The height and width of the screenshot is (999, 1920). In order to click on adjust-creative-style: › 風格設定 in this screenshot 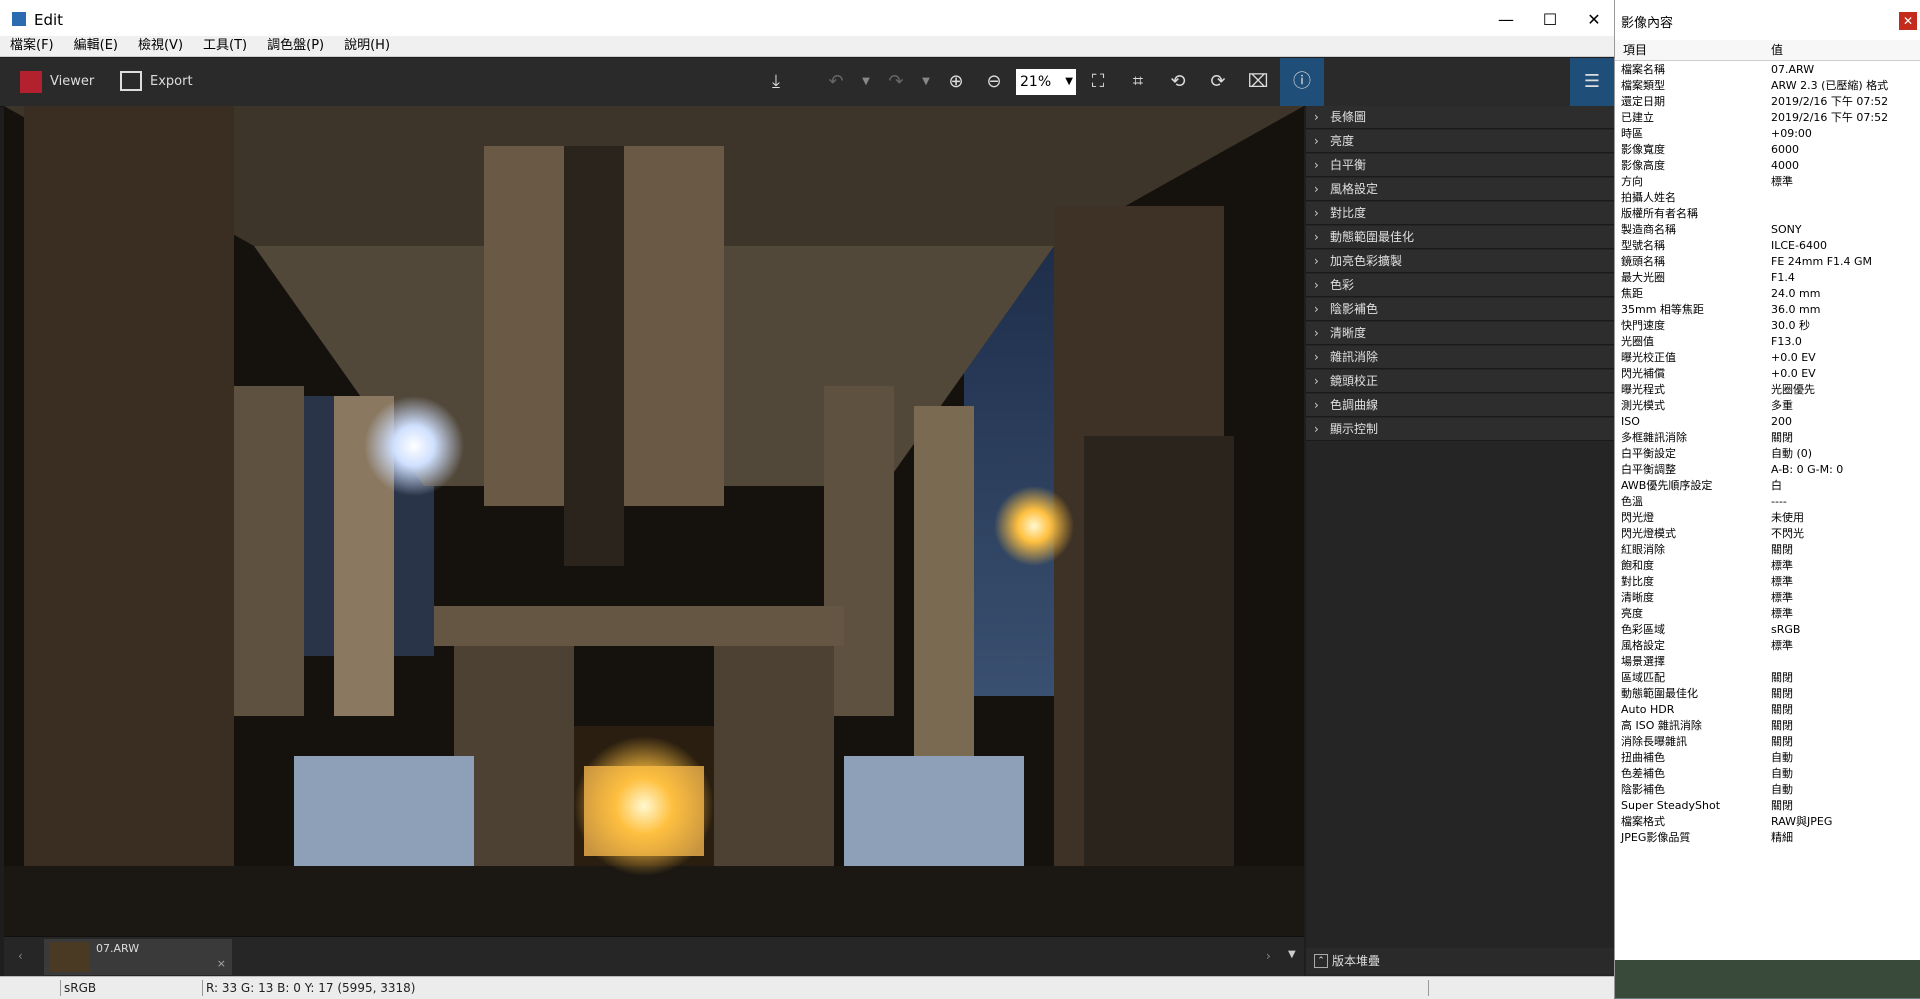, I will do `click(1460, 189)`.